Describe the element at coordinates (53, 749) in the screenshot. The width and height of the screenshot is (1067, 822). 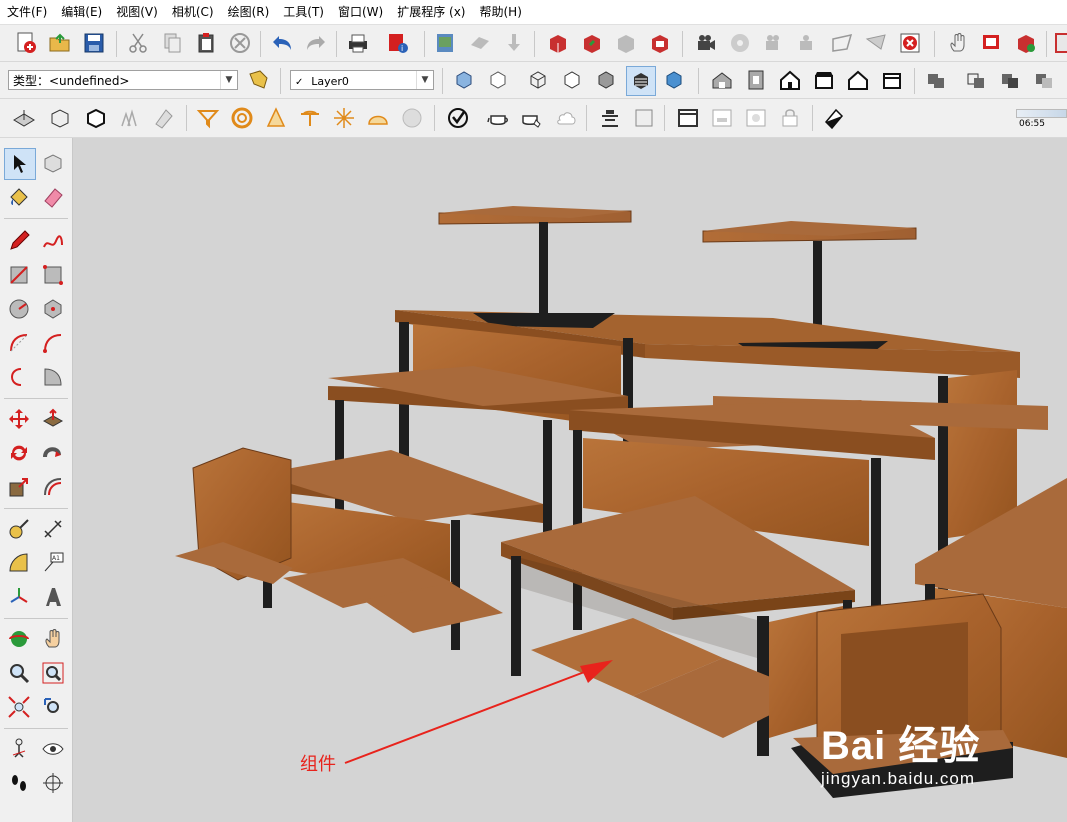
I see `look-around-icon` at that location.